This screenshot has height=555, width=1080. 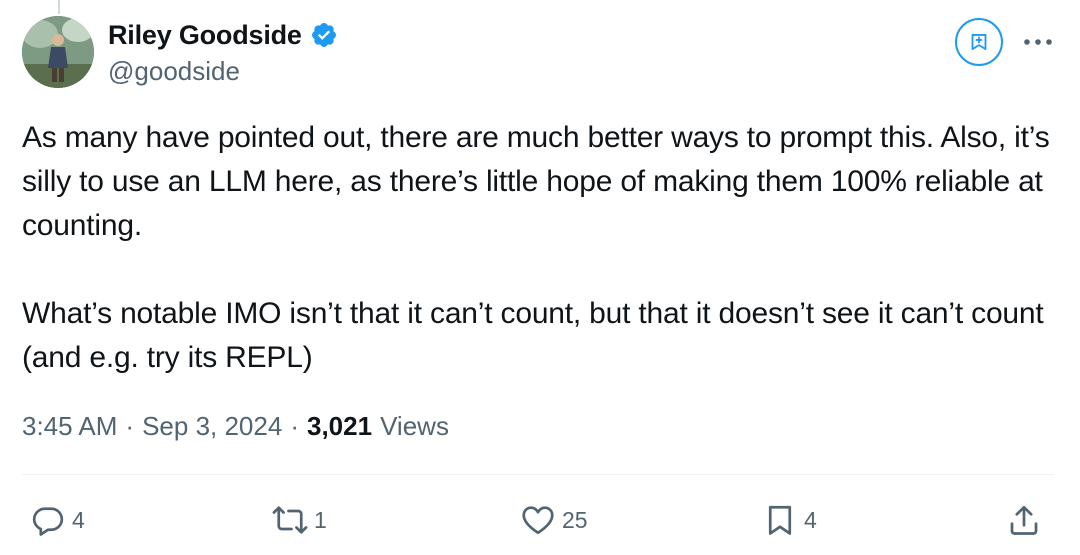 What do you see at coordinates (575, 519) in the screenshot?
I see `like-count: 25` at bounding box center [575, 519].